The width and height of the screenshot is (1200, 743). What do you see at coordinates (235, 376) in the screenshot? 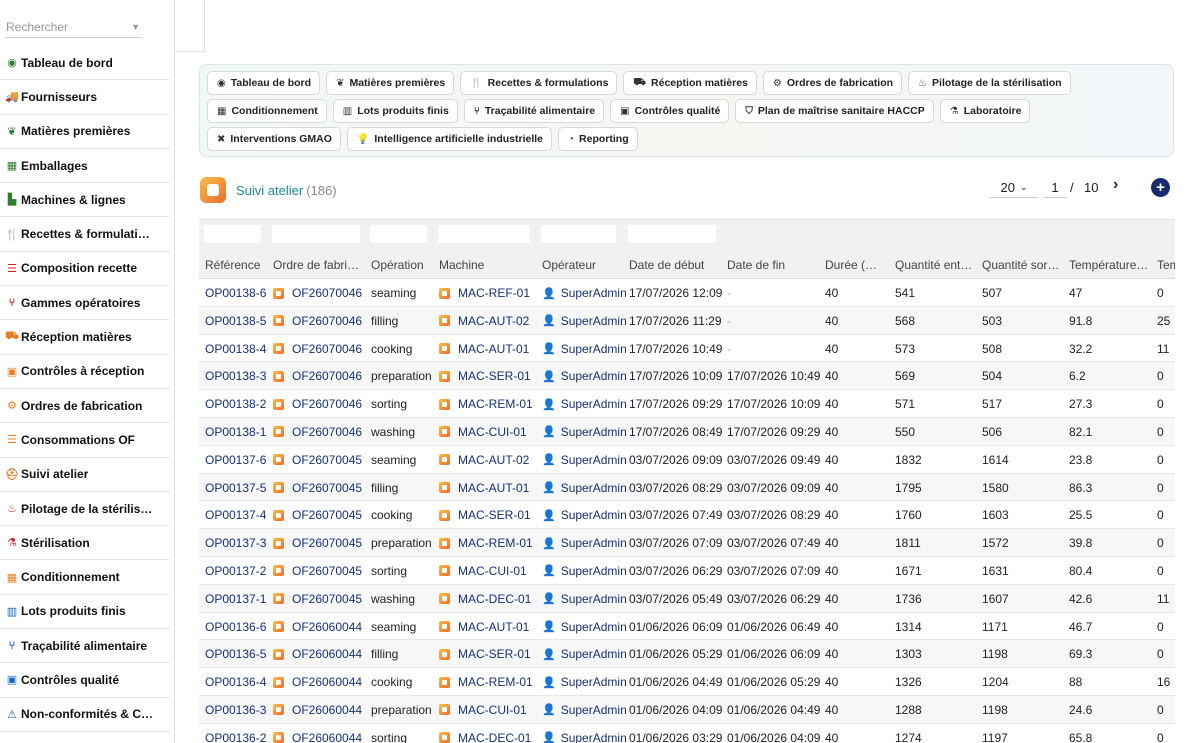
I see `table-cell: OP00138-3` at bounding box center [235, 376].